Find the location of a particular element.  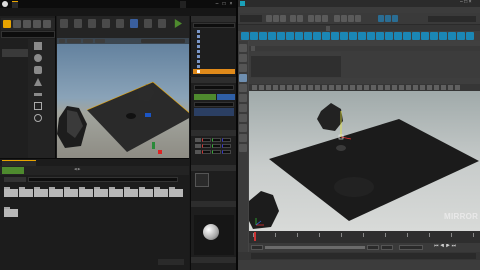

foliage-mode-icon is located at coordinates (37, 24).